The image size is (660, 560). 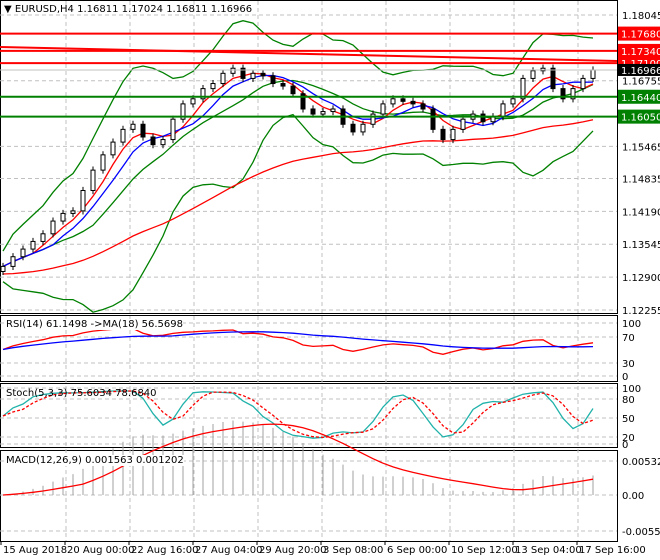 I want to click on symbol-label: EURUSD,H4, so click(x=44, y=9).